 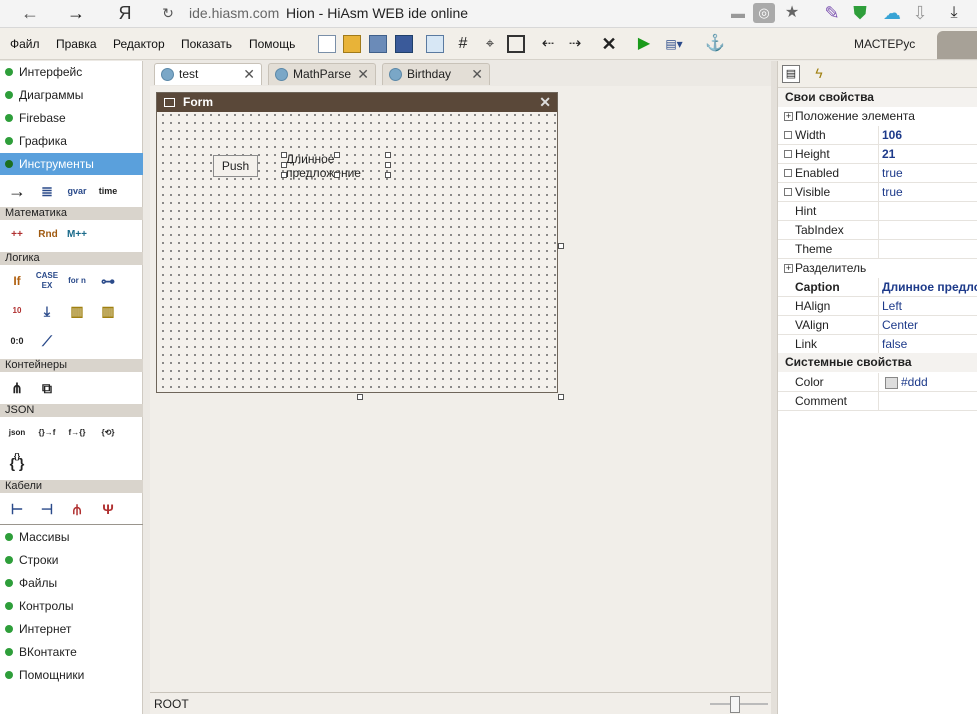 What do you see at coordinates (47, 388) in the screenshot?
I see `tree2-component-icon: ⧉` at bounding box center [47, 388].